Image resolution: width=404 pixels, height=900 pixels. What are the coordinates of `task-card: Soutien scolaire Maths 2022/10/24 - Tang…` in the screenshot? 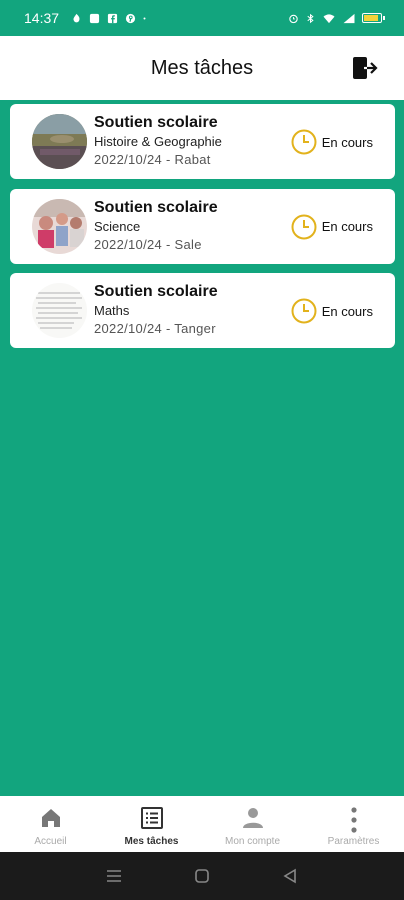 It's located at (202, 310).